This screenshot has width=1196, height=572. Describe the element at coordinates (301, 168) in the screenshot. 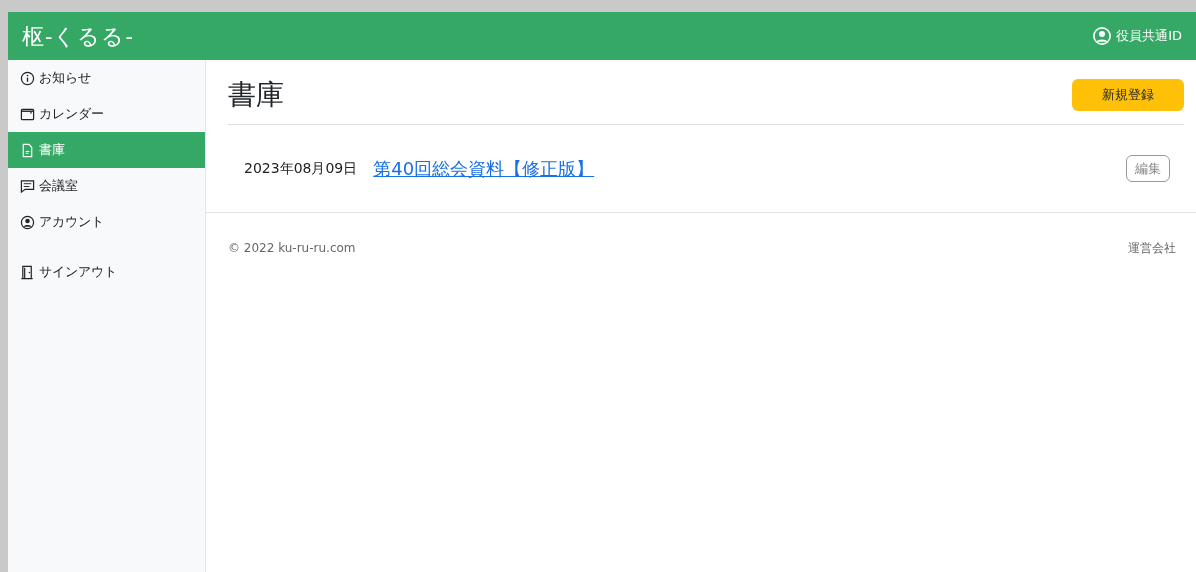

I see `document-date: 2023年08月09日` at that location.